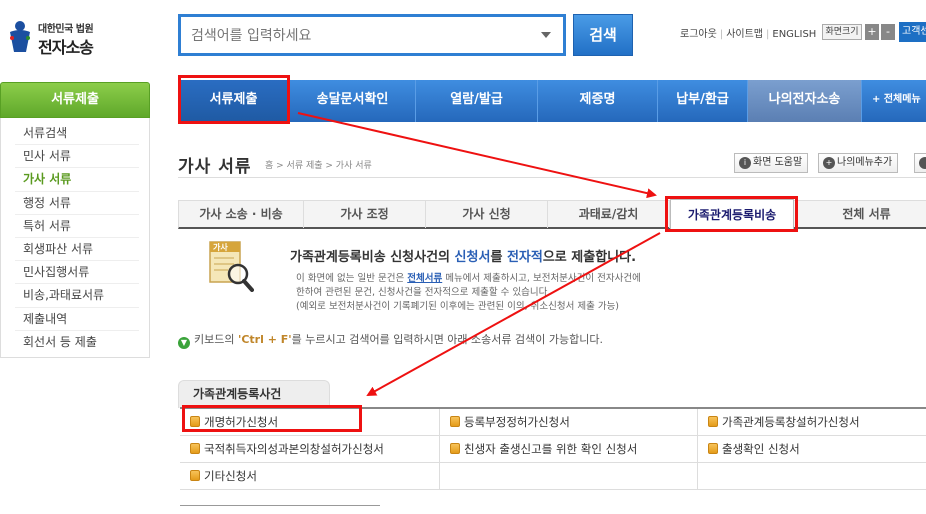 The width and height of the screenshot is (926, 514). I want to click on logo-subtitle: 대한민국 법원, so click(66, 29).